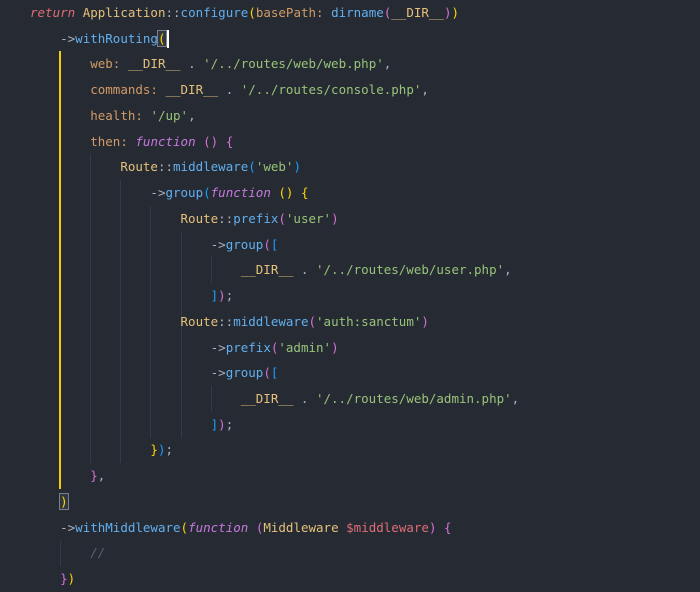  What do you see at coordinates (350, 245) in the screenshot?
I see `code-line-10: ->group([` at bounding box center [350, 245].